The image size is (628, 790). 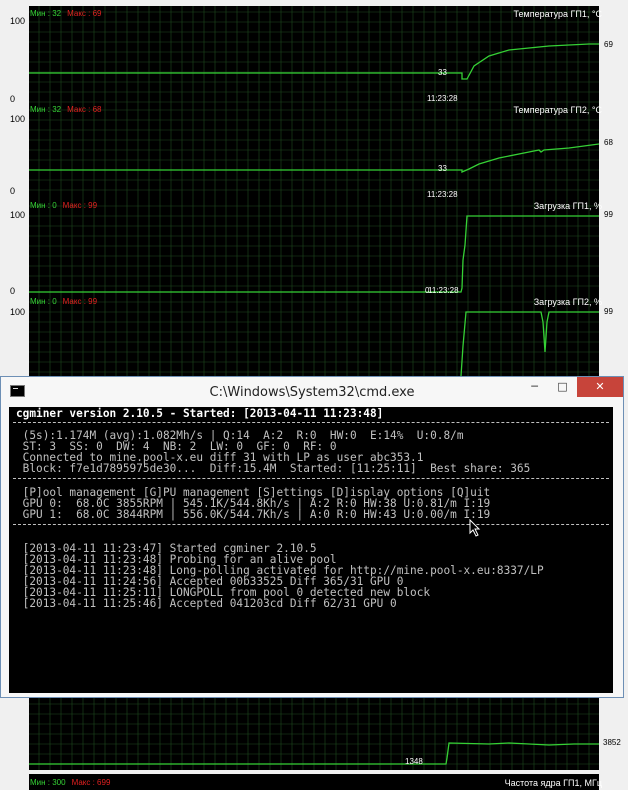 I want to click on max-label: Макс : 699, so click(x=91, y=782).